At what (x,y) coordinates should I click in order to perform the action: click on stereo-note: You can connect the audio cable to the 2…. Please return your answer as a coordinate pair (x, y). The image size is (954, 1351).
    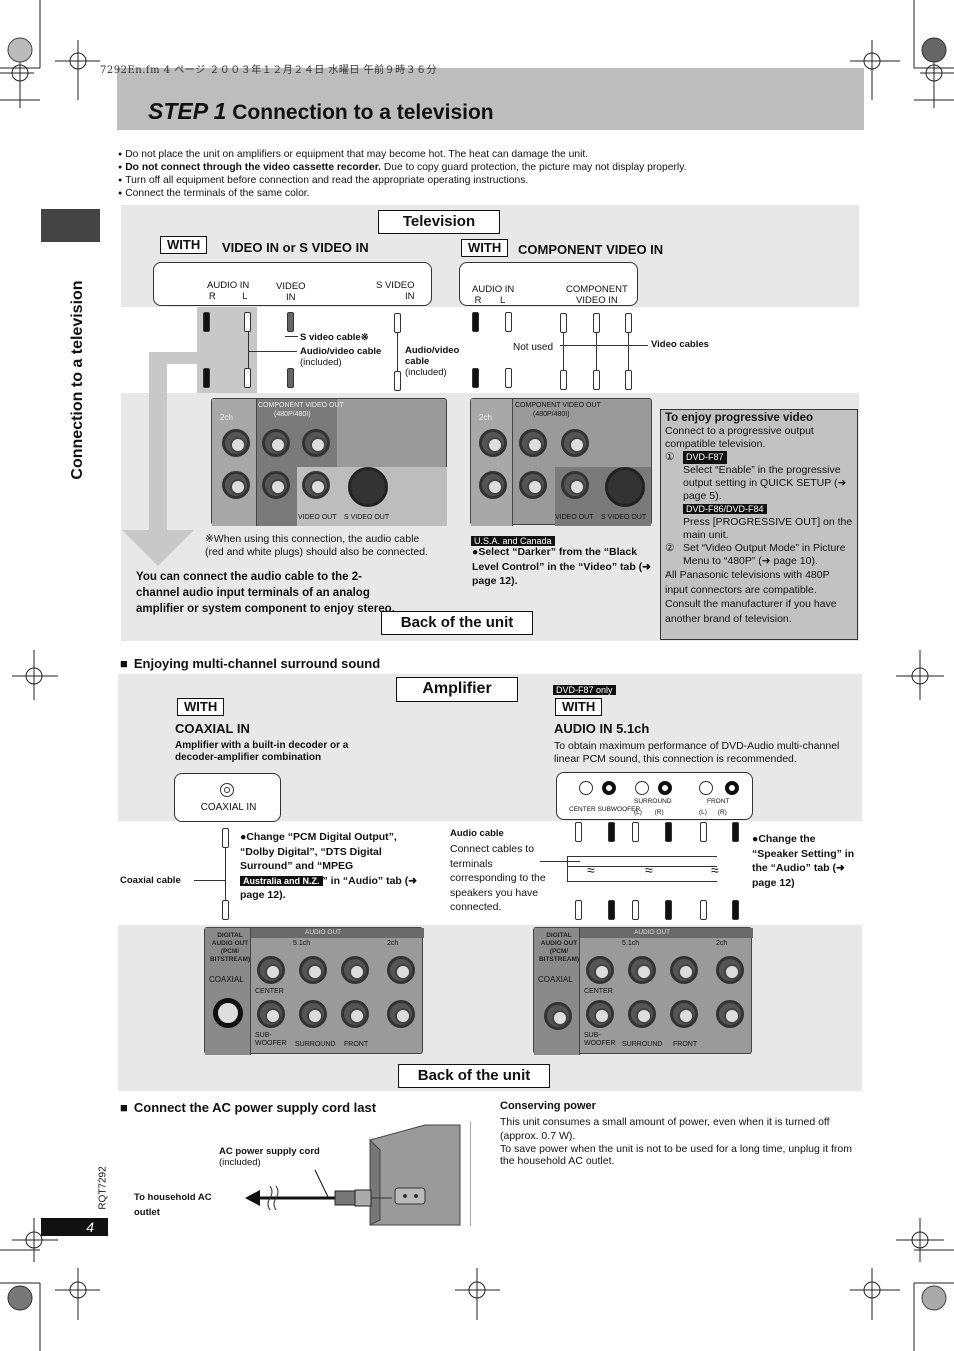
    Looking at the image, I should click on (265, 593).